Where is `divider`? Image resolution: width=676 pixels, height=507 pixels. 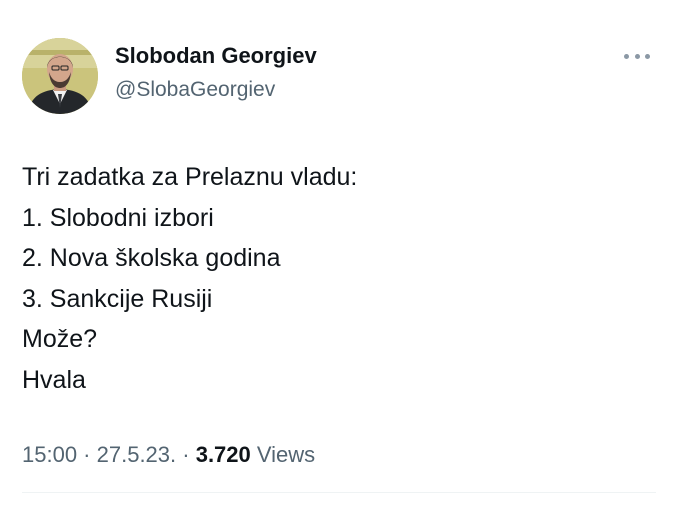
divider is located at coordinates (339, 492).